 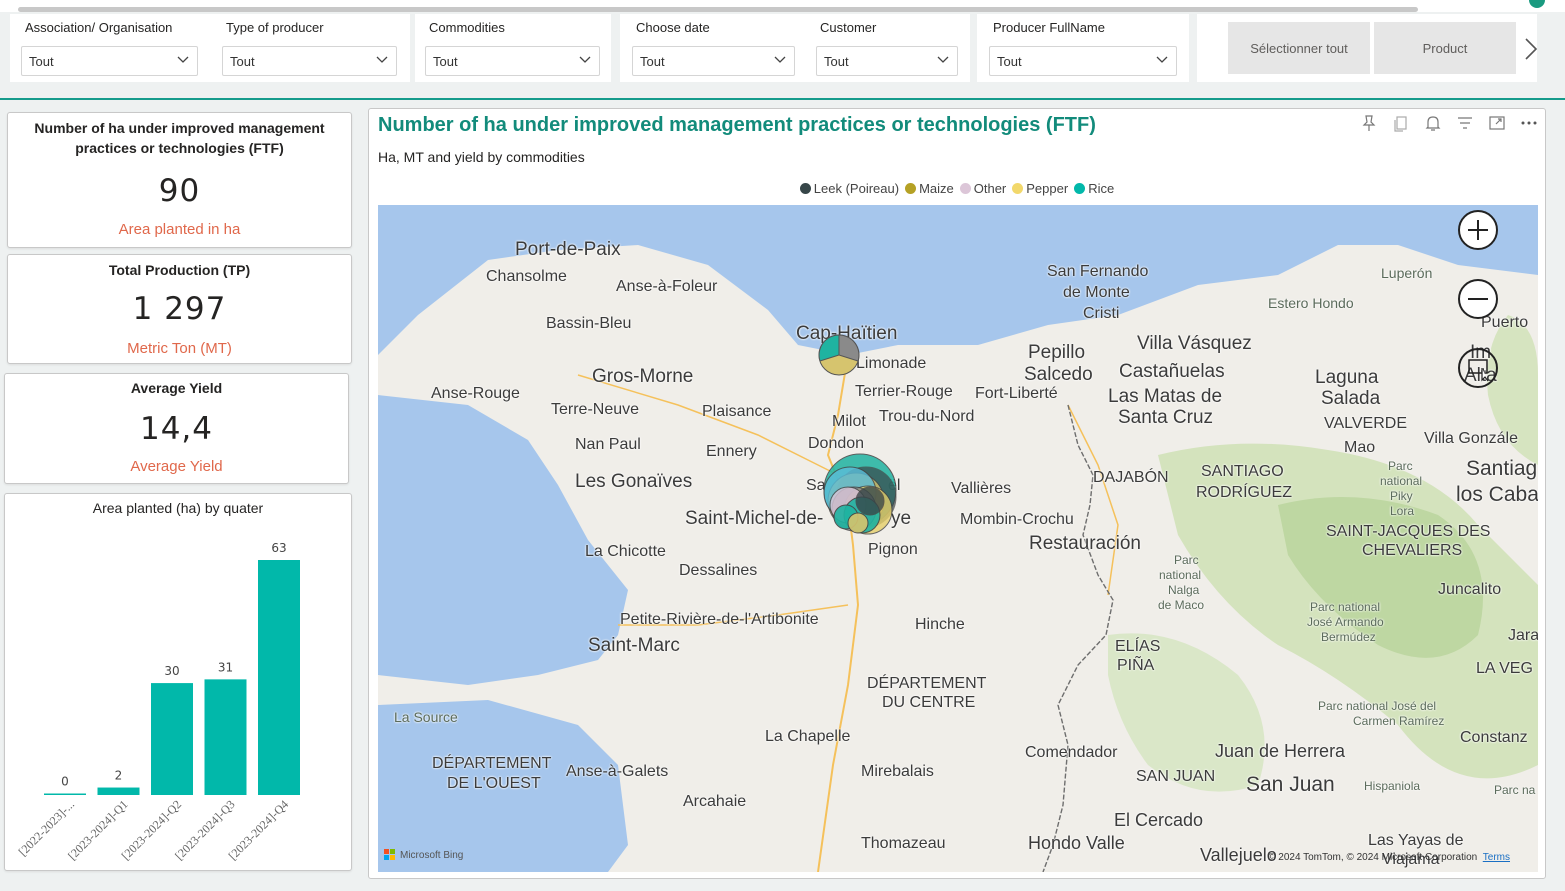 I want to click on bing-text: Microsoft Bing, so click(x=432, y=855).